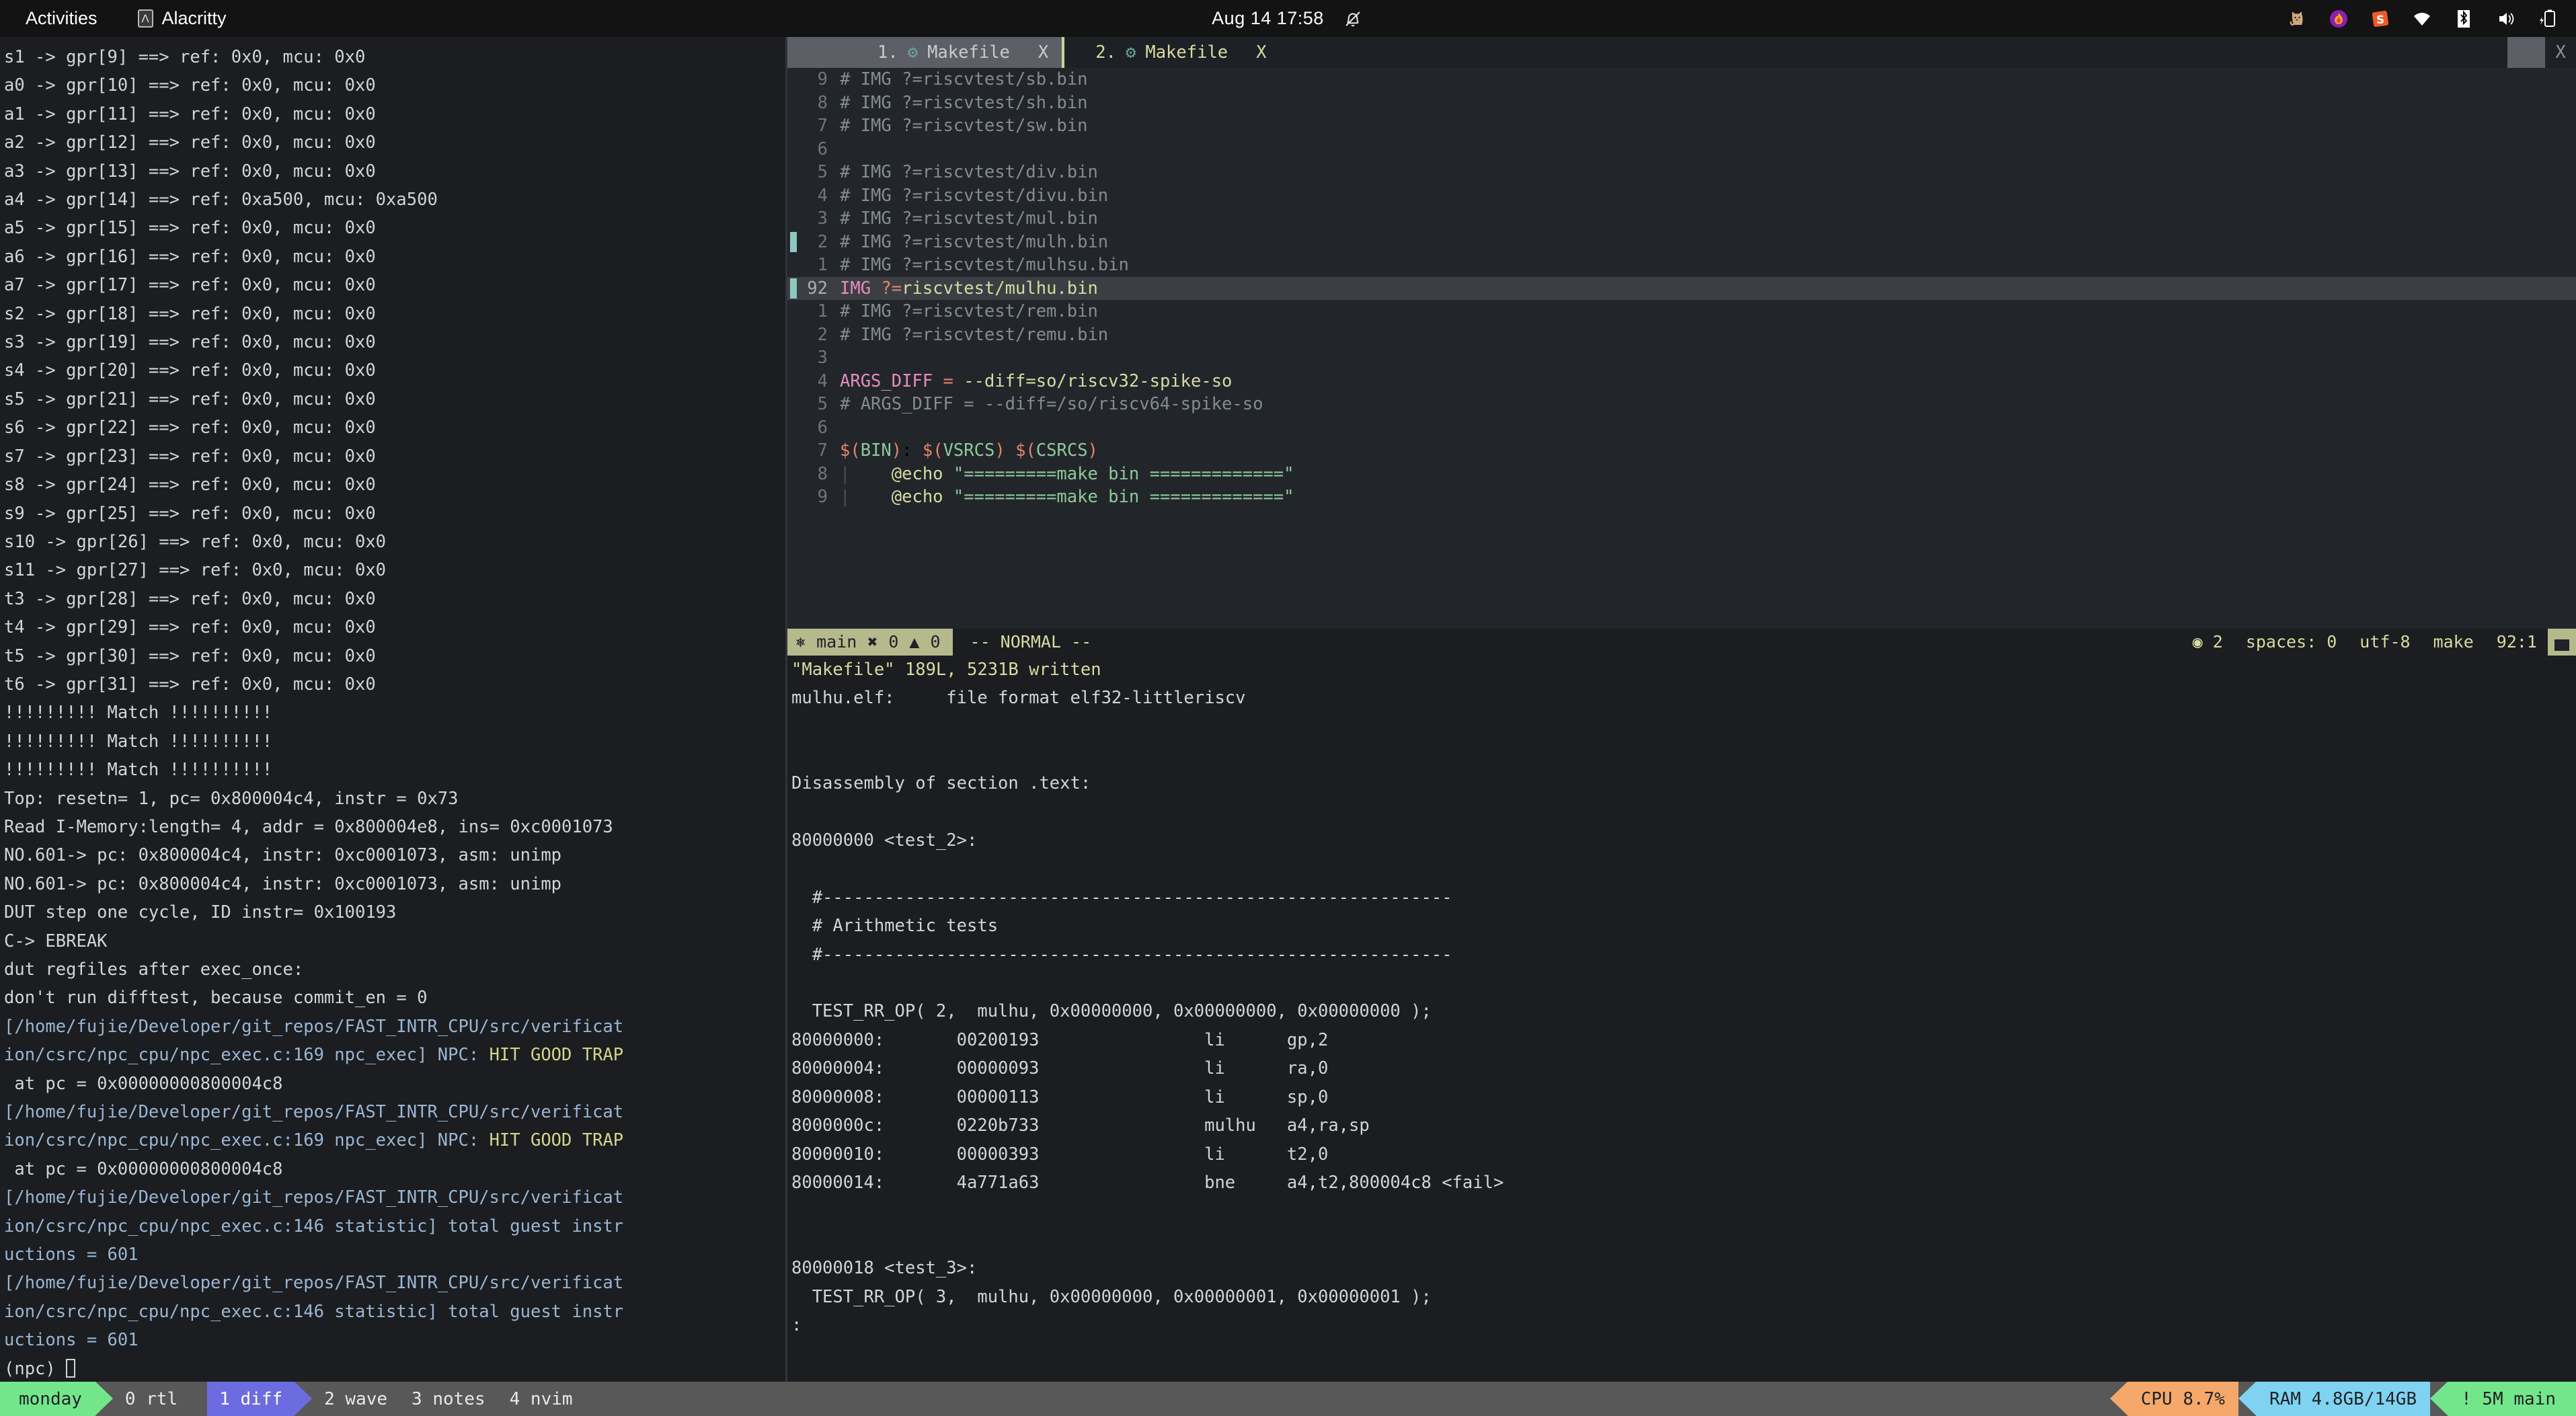 This screenshot has height=1416, width=2576. Describe the element at coordinates (1682, 265) in the screenshot. I see `buffer-line: 1 # IMG ?=riscvtest/mulhsu.bin` at that location.